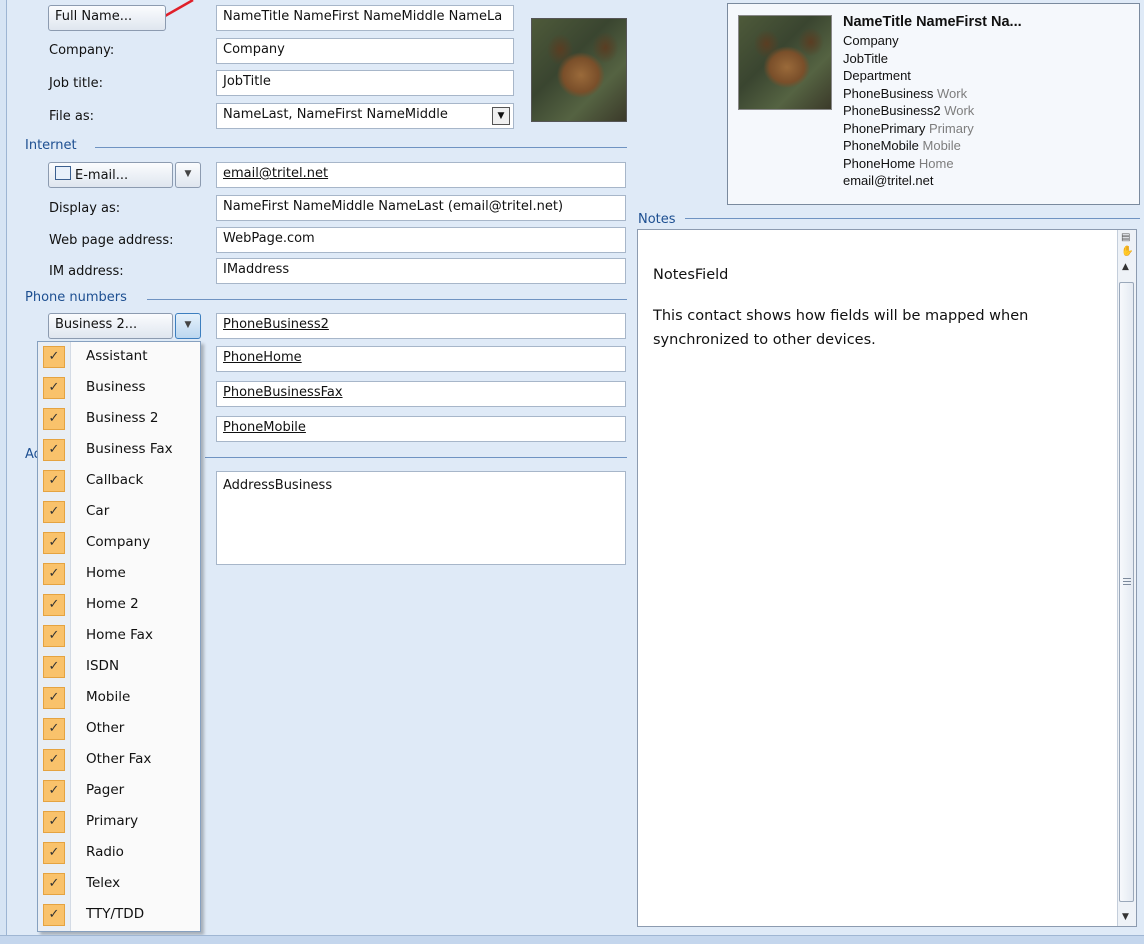 The height and width of the screenshot is (944, 1144). I want to click on menu-item-label: Assistant, so click(117, 356).